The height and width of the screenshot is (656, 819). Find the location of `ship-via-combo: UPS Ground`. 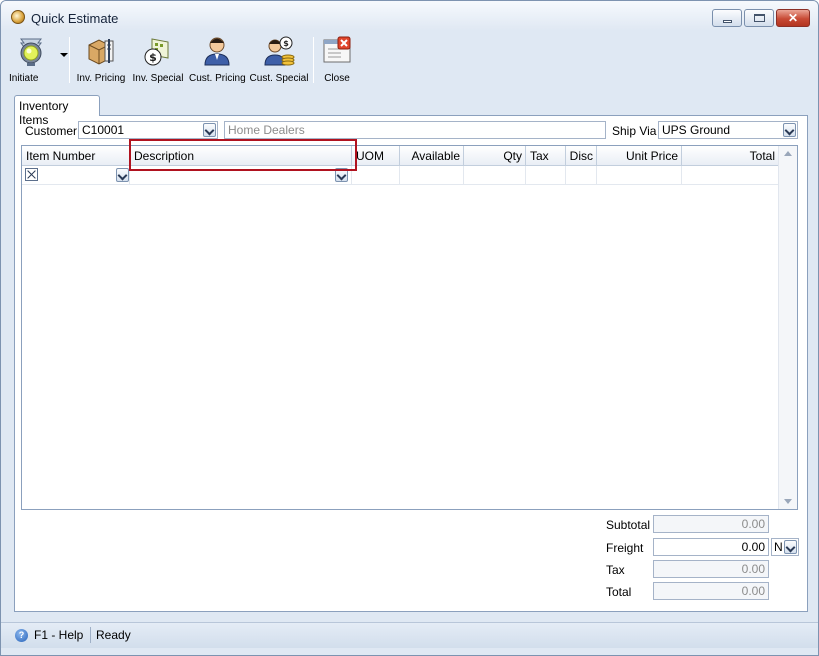

ship-via-combo: UPS Ground is located at coordinates (728, 130).